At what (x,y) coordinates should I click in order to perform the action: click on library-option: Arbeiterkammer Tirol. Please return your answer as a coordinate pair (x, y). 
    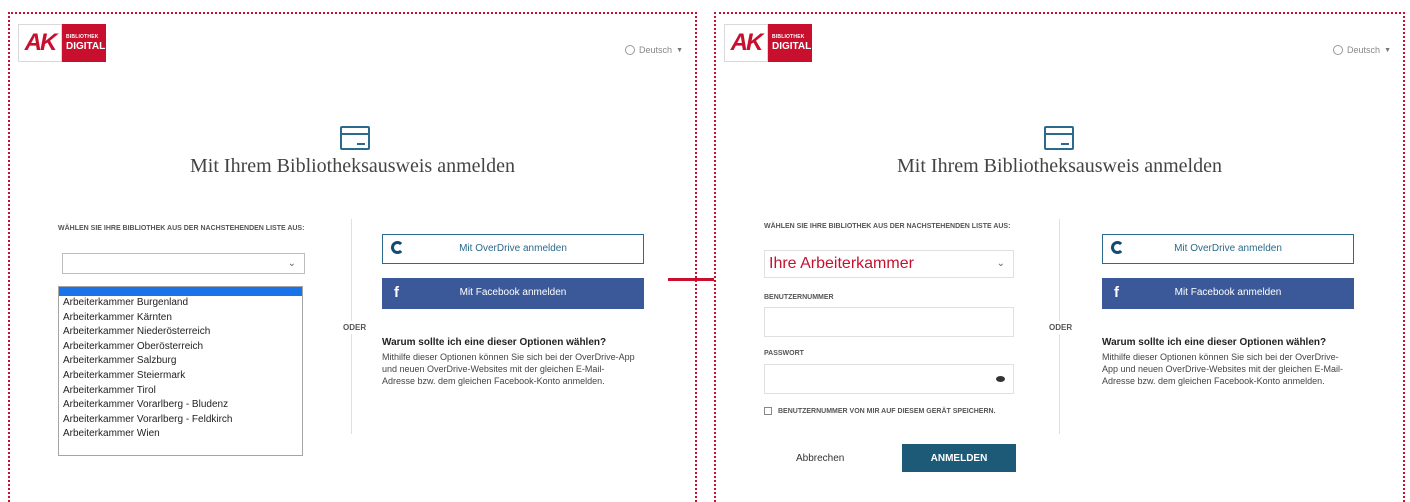
    Looking at the image, I should click on (180, 391).